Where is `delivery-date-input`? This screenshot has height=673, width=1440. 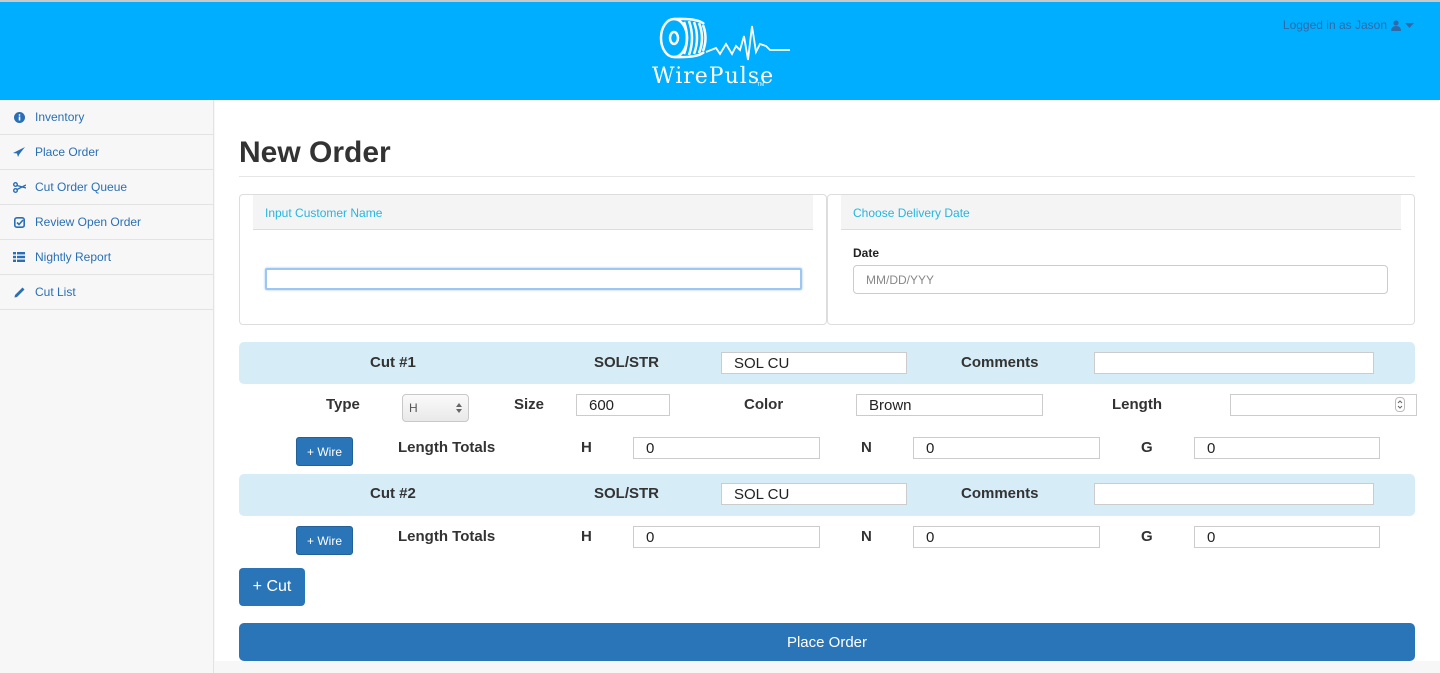 delivery-date-input is located at coordinates (1120, 279).